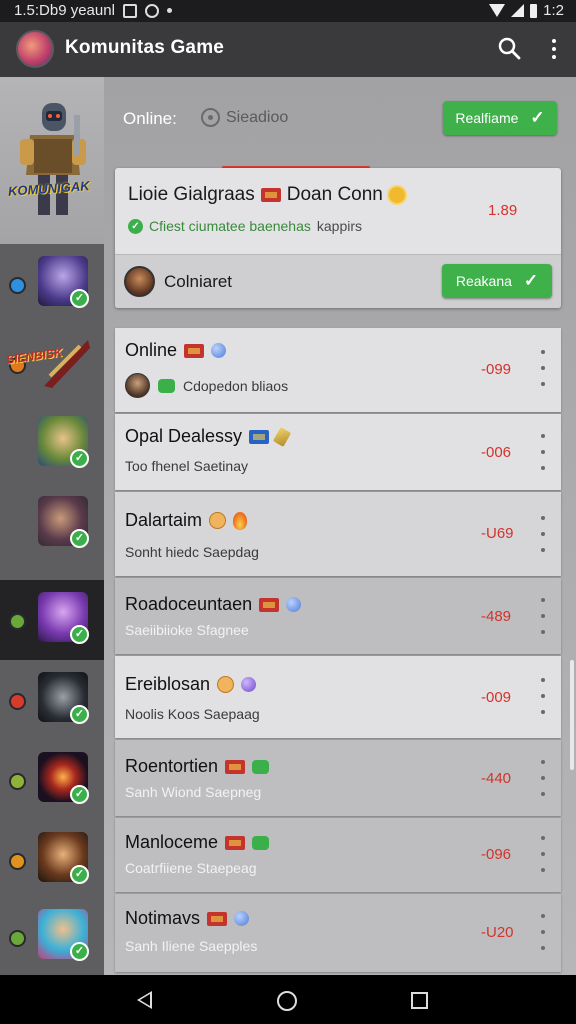 This screenshot has width=576, height=1024. I want to click on realfiame-button: Realfiame ✓, so click(500, 118).